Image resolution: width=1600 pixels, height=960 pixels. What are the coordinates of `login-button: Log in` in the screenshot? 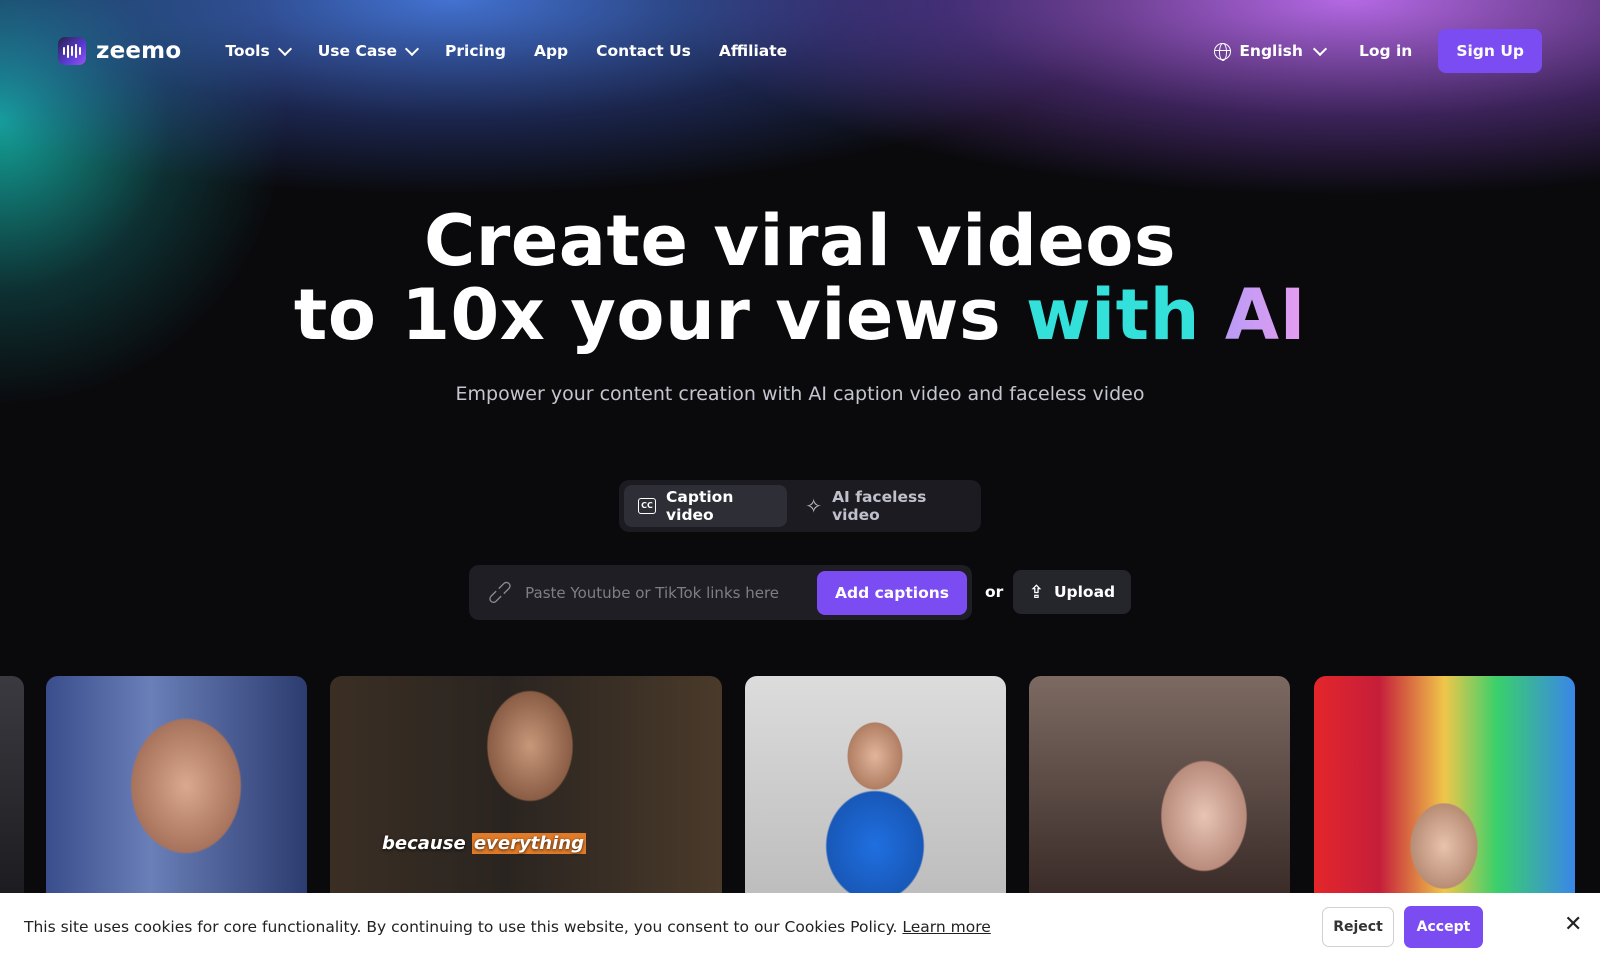 It's located at (1385, 51).